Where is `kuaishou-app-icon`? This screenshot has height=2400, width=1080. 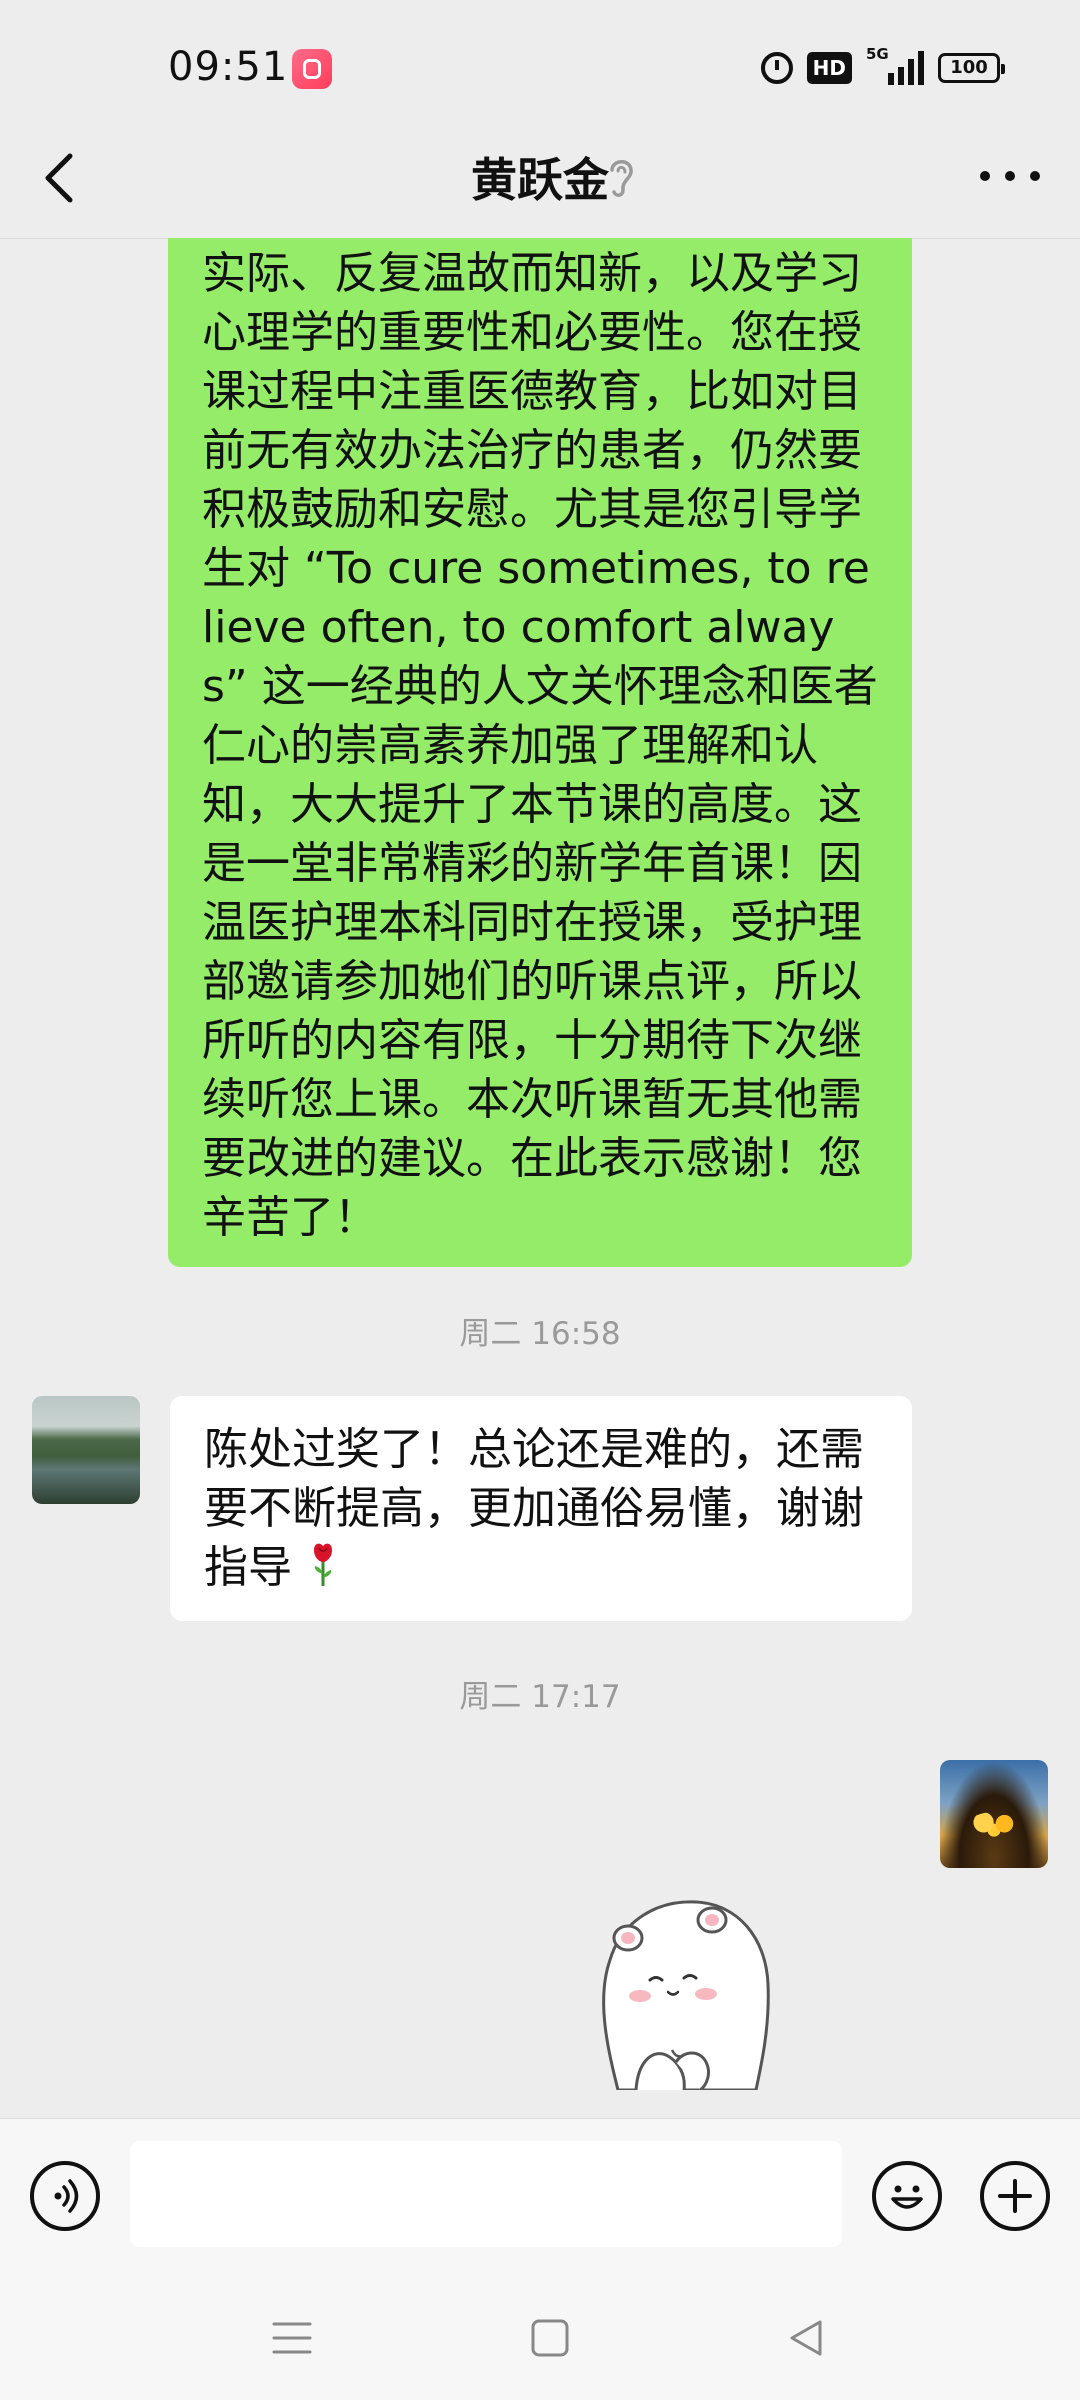 kuaishou-app-icon is located at coordinates (312, 69).